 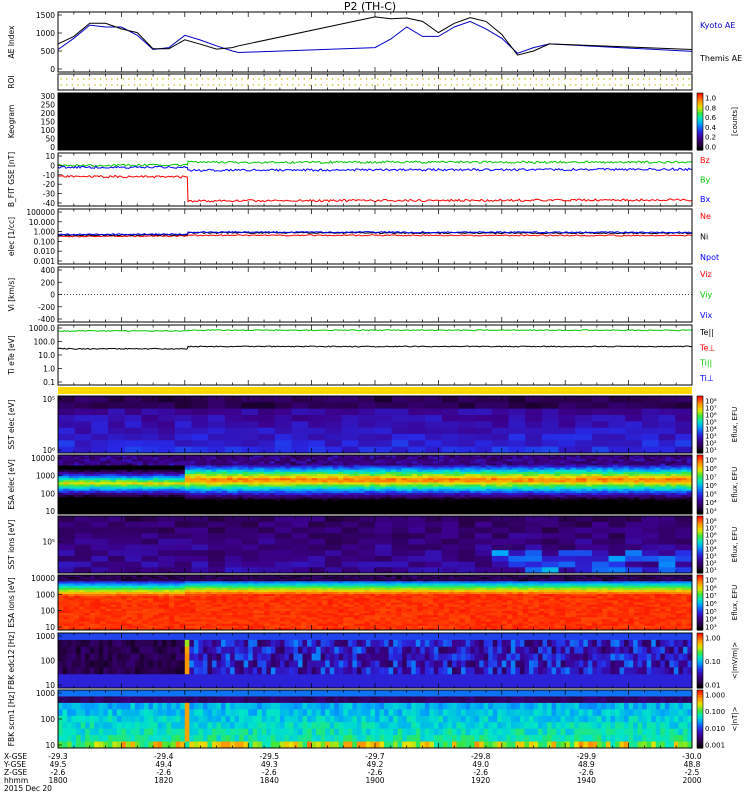 What do you see at coordinates (49, 194) in the screenshot?
I see `bfit-ytick-label: -30` at bounding box center [49, 194].